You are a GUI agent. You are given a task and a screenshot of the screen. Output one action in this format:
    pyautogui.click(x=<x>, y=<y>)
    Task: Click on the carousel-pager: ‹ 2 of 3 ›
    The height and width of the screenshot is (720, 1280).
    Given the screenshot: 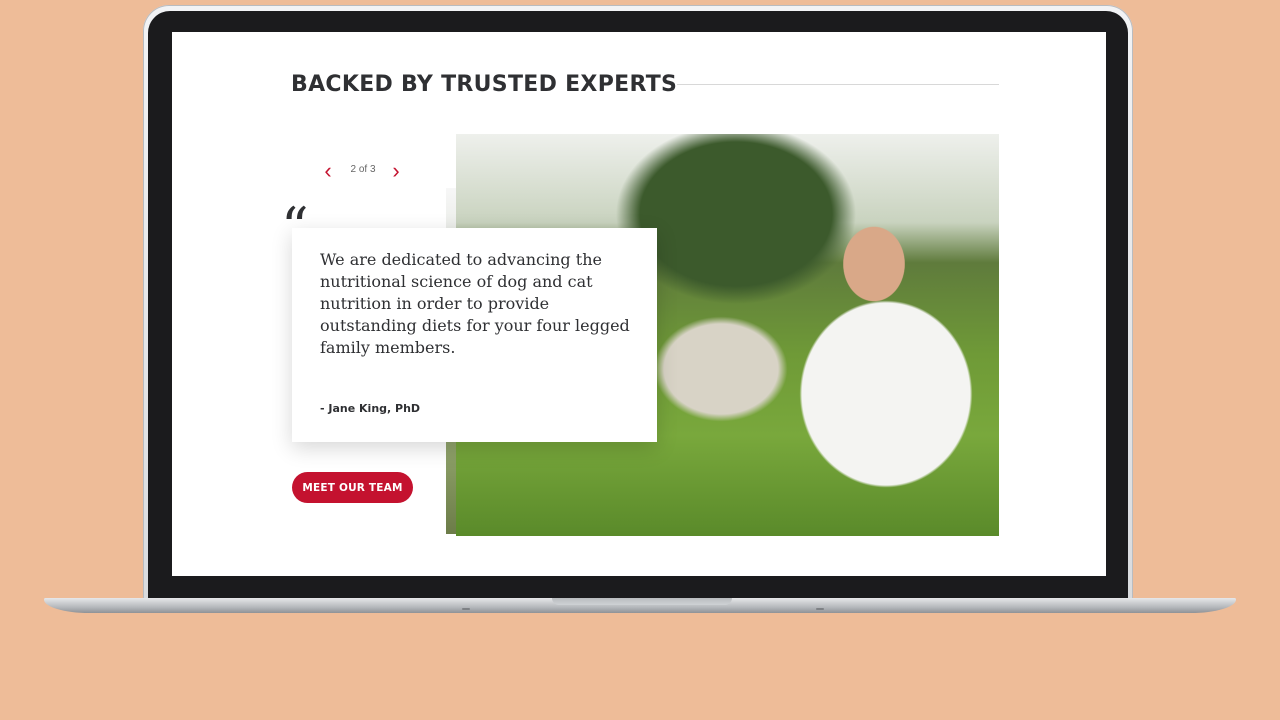 What is the action you would take?
    pyautogui.click(x=363, y=171)
    